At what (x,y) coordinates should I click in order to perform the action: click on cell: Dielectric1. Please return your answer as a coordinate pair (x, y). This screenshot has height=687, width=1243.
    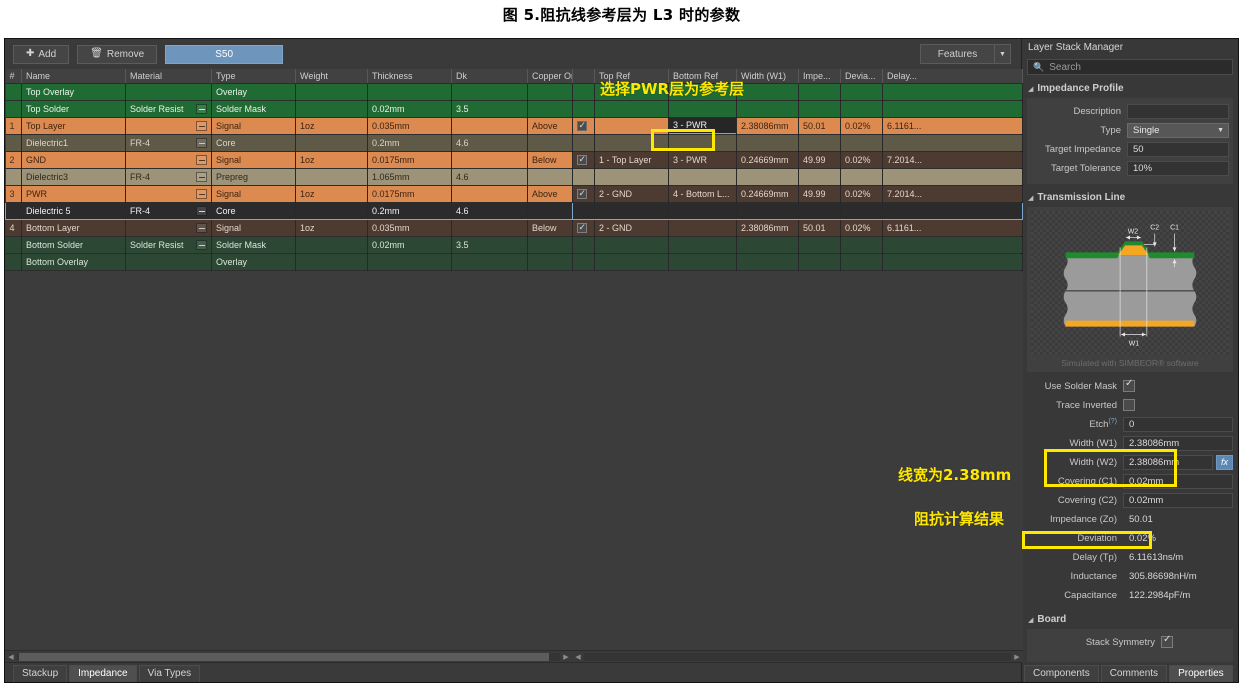
    Looking at the image, I should click on (73, 143).